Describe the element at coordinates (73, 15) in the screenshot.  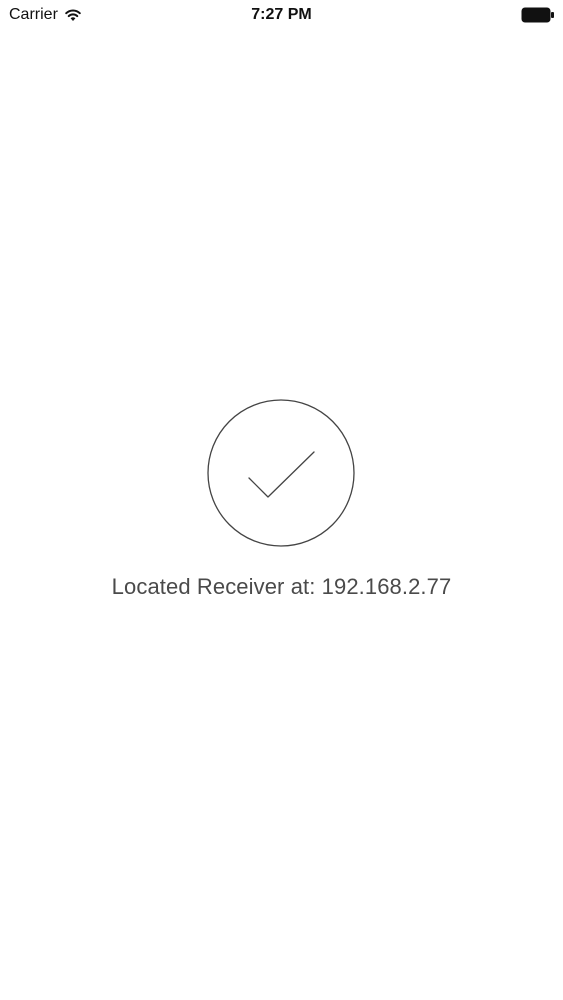
I see `wifi-icon` at that location.